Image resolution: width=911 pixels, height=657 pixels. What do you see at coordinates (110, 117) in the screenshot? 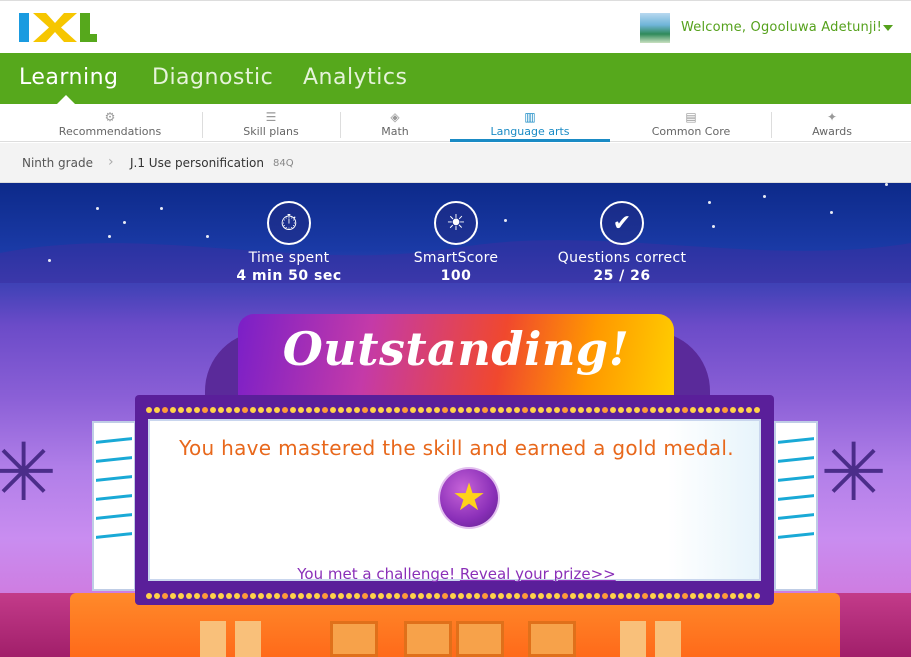
I see `recommendations-icon: ⚙` at bounding box center [110, 117].